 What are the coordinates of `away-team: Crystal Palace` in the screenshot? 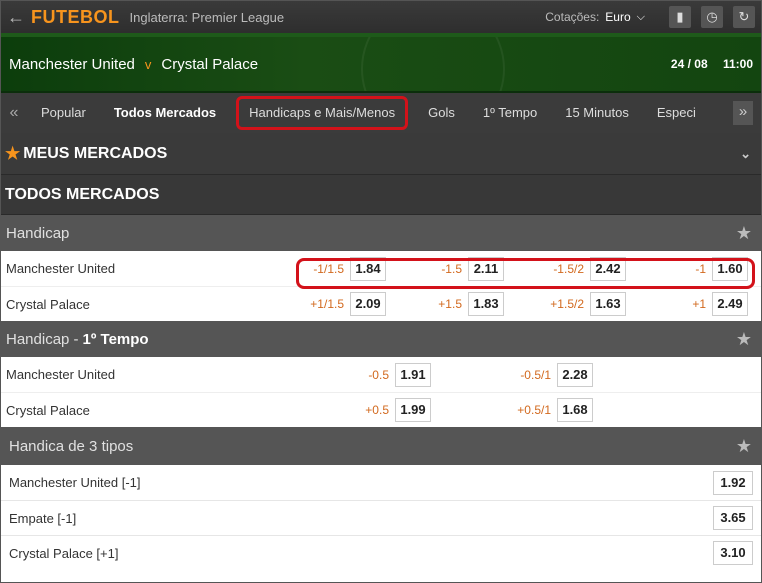 It's located at (210, 64).